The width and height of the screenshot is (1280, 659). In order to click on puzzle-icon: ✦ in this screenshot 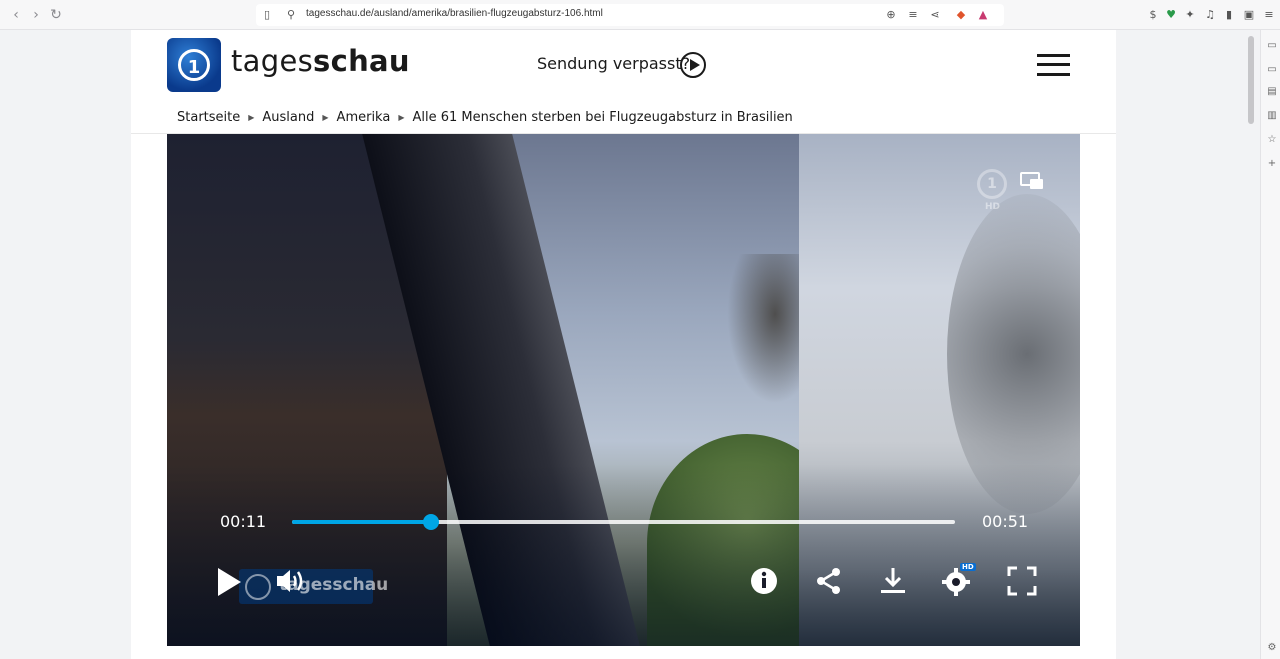, I will do `click(1190, 15)`.